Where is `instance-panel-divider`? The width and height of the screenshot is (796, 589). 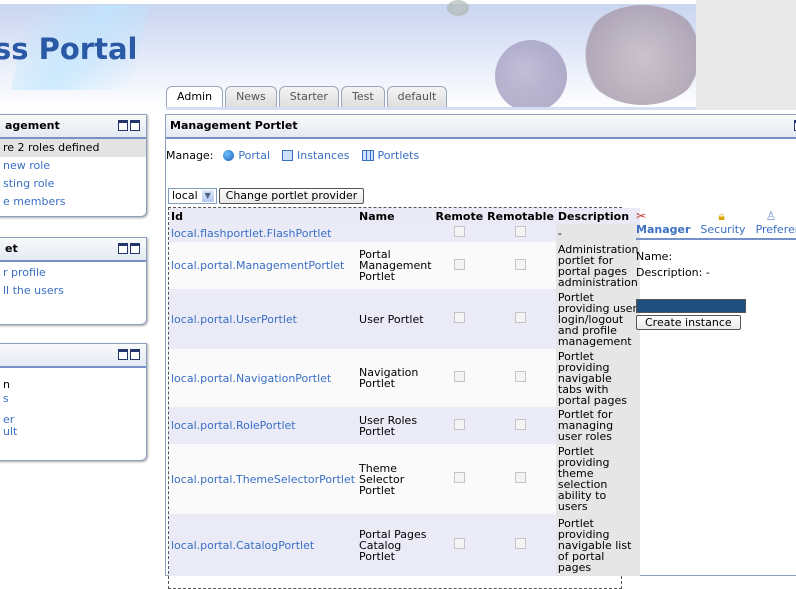
instance-panel-divider is located at coordinates (716, 239).